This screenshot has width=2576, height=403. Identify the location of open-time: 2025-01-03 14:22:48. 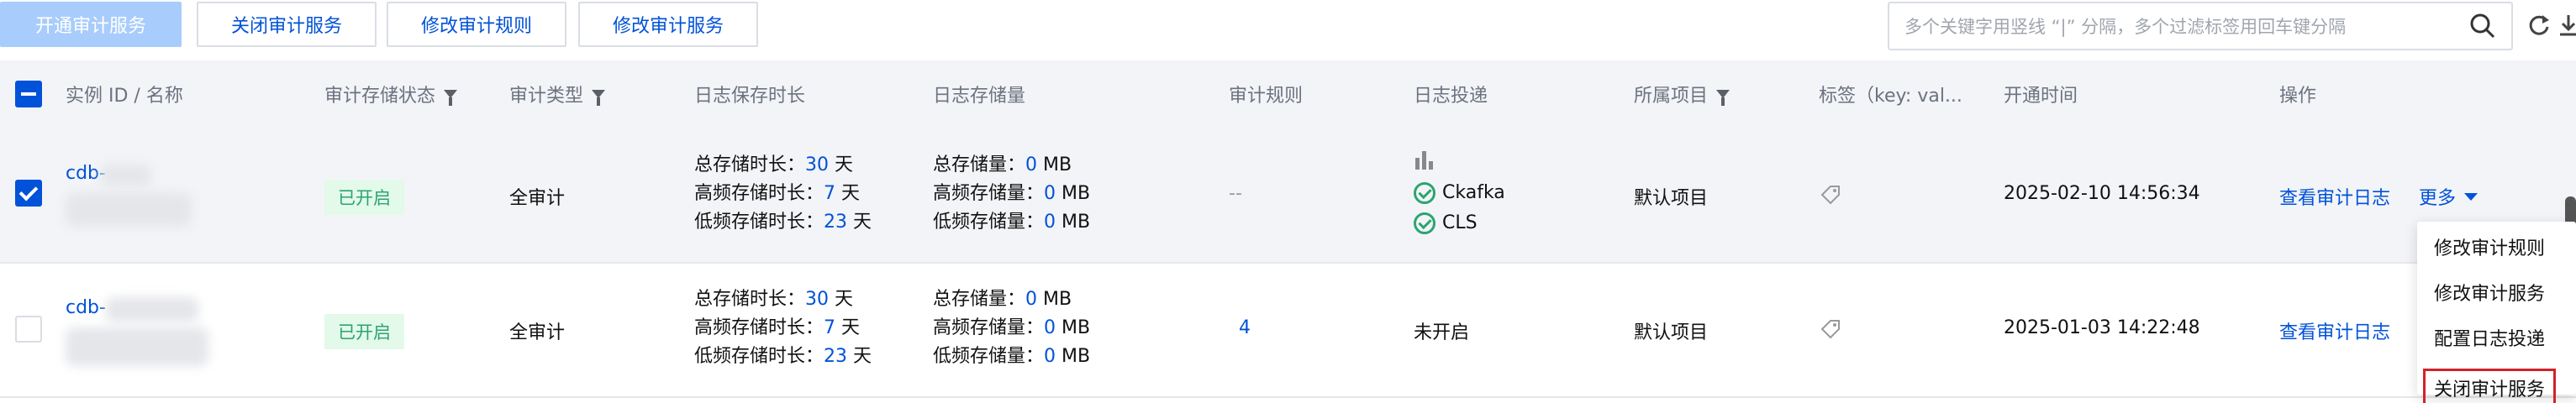
(2102, 327).